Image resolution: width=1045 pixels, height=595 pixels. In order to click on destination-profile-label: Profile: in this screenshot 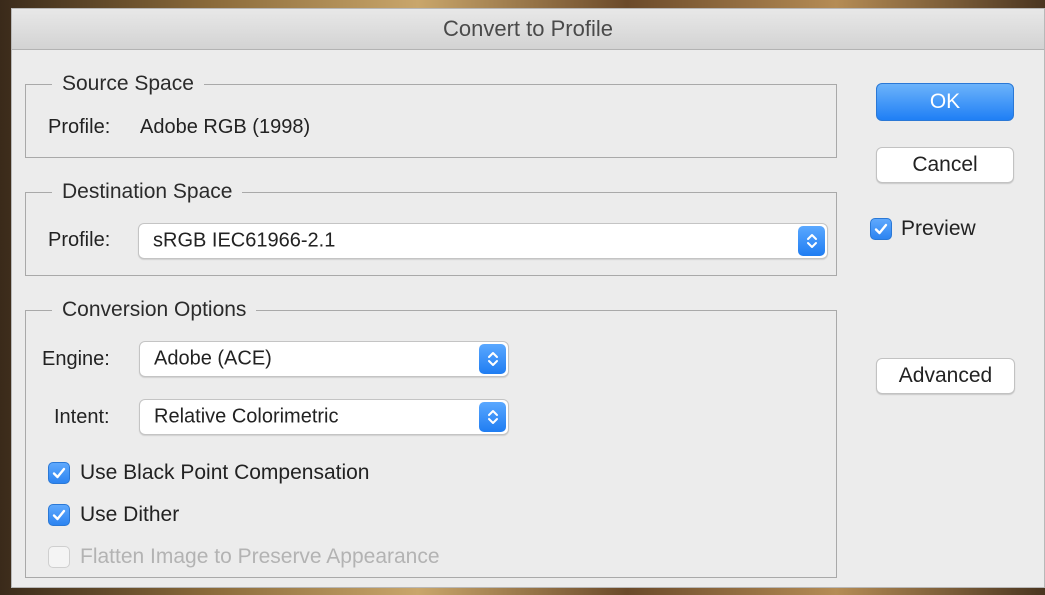, I will do `click(79, 240)`.